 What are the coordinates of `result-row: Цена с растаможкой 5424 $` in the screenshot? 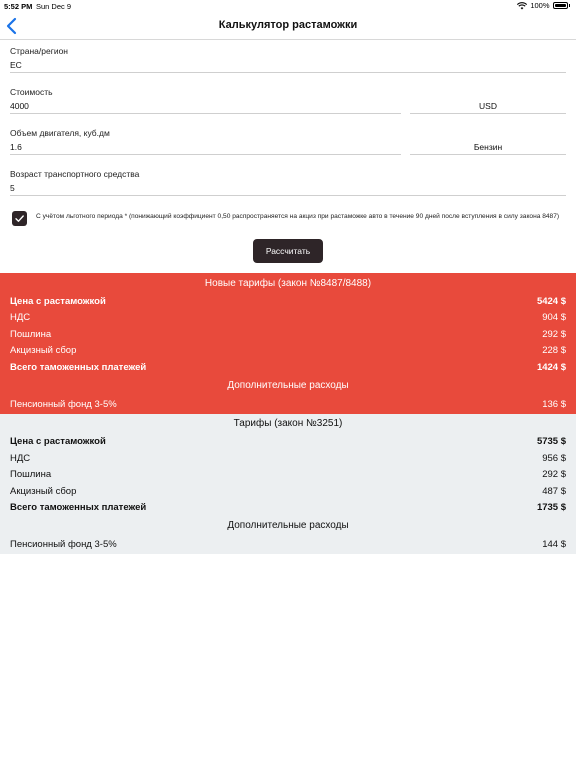 It's located at (288, 304).